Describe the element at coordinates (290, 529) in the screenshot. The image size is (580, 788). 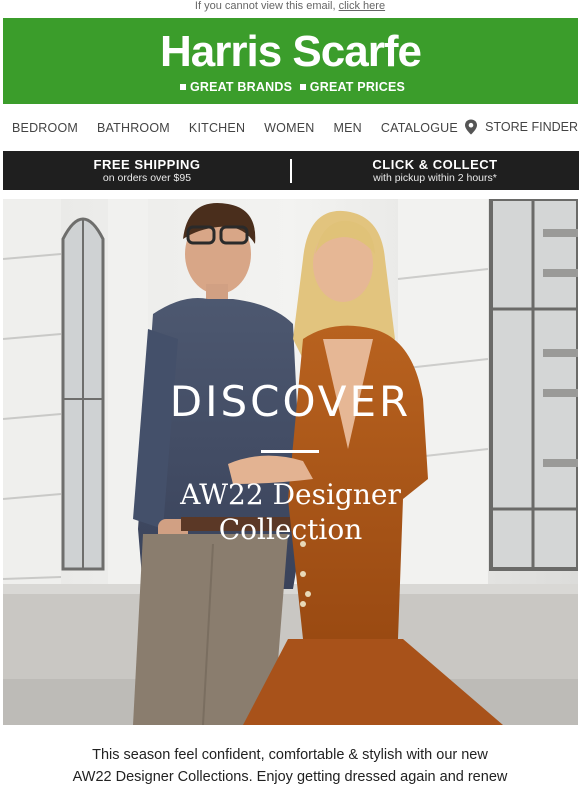
I see `hero-subheadline-line-2: Collection` at that location.